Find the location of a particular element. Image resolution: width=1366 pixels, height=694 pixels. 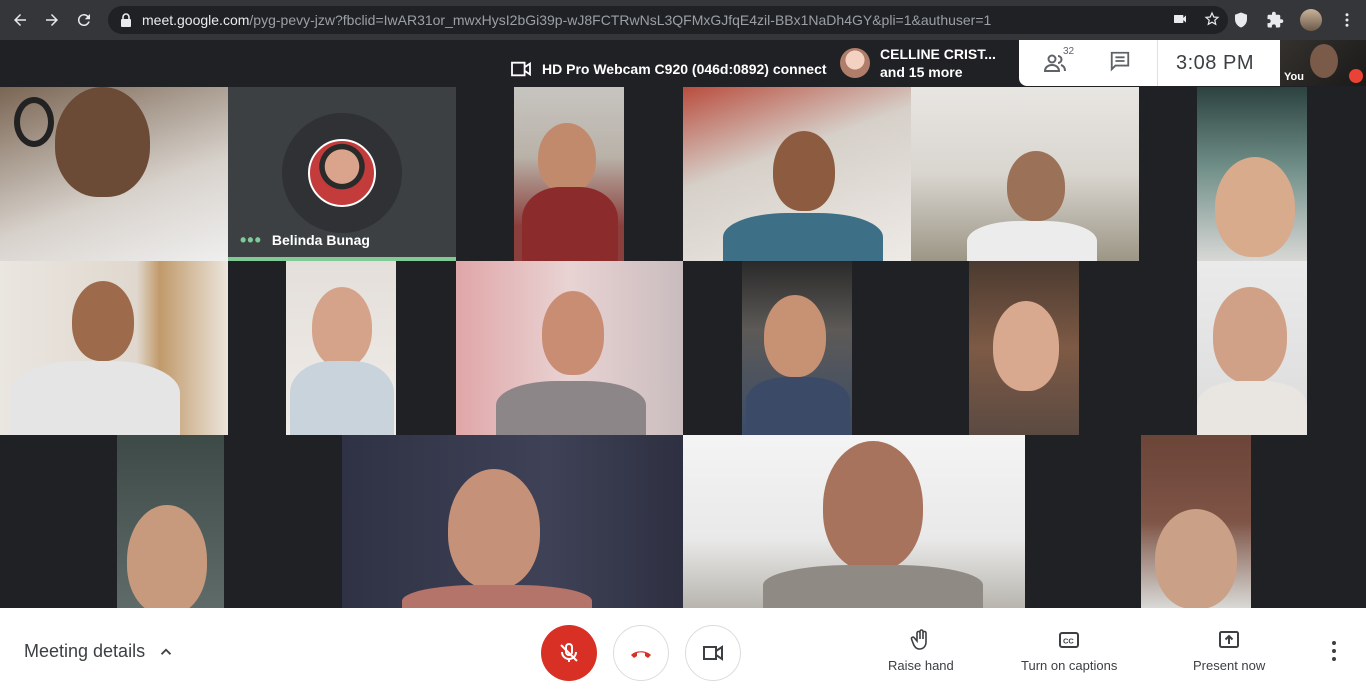

leave-call-button is located at coordinates (641, 653).